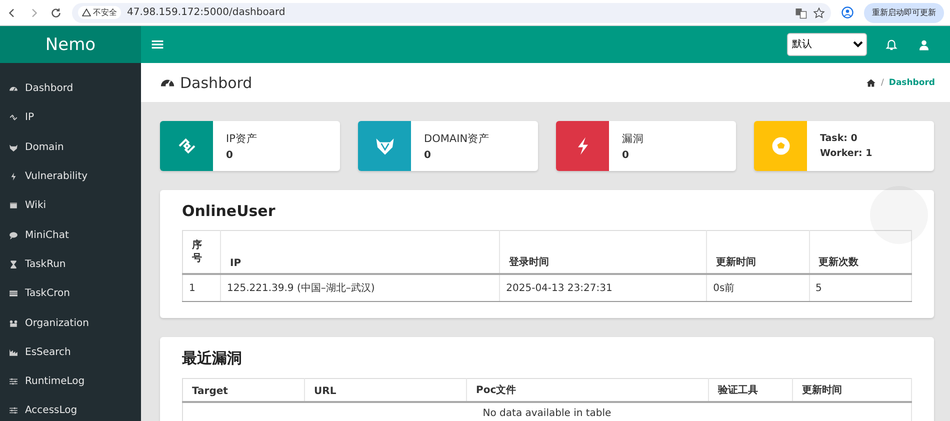 The height and width of the screenshot is (421, 950). I want to click on address-bar: 不安全 47.98.159.172:5000/dashboard, so click(451, 12).